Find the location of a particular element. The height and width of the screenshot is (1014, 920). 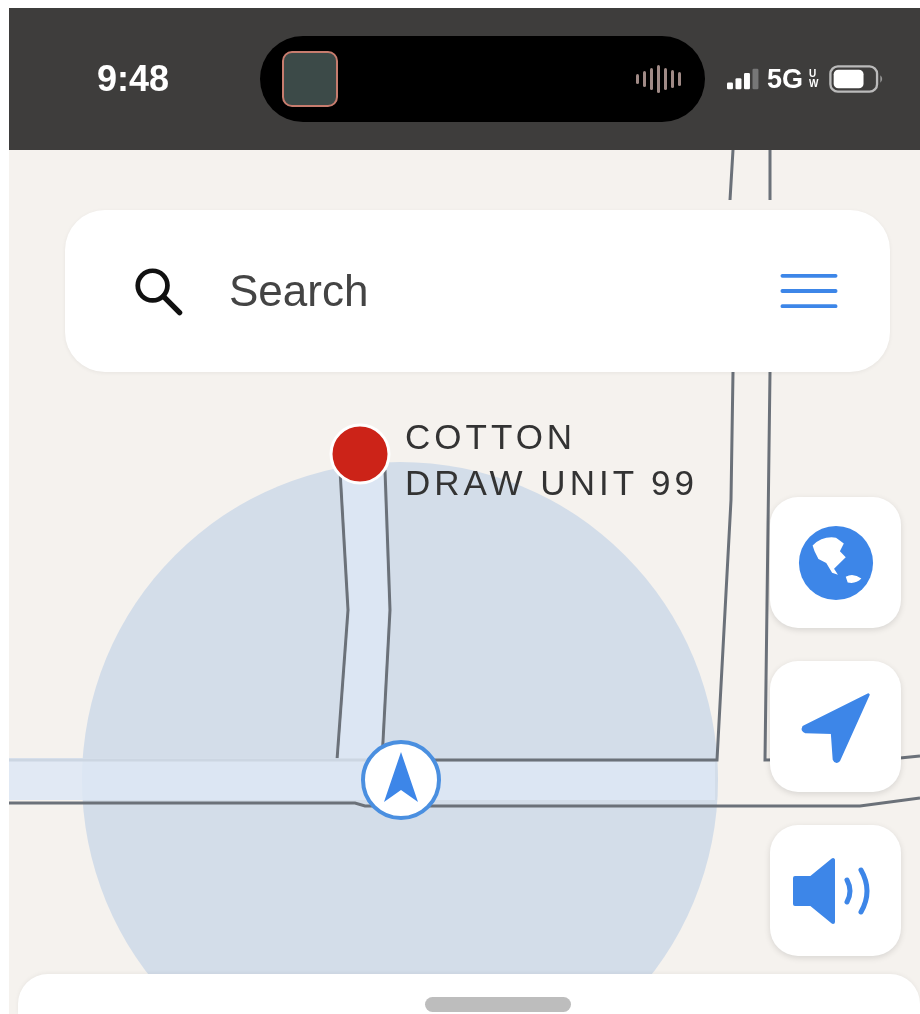

signal-icon is located at coordinates (744, 79).